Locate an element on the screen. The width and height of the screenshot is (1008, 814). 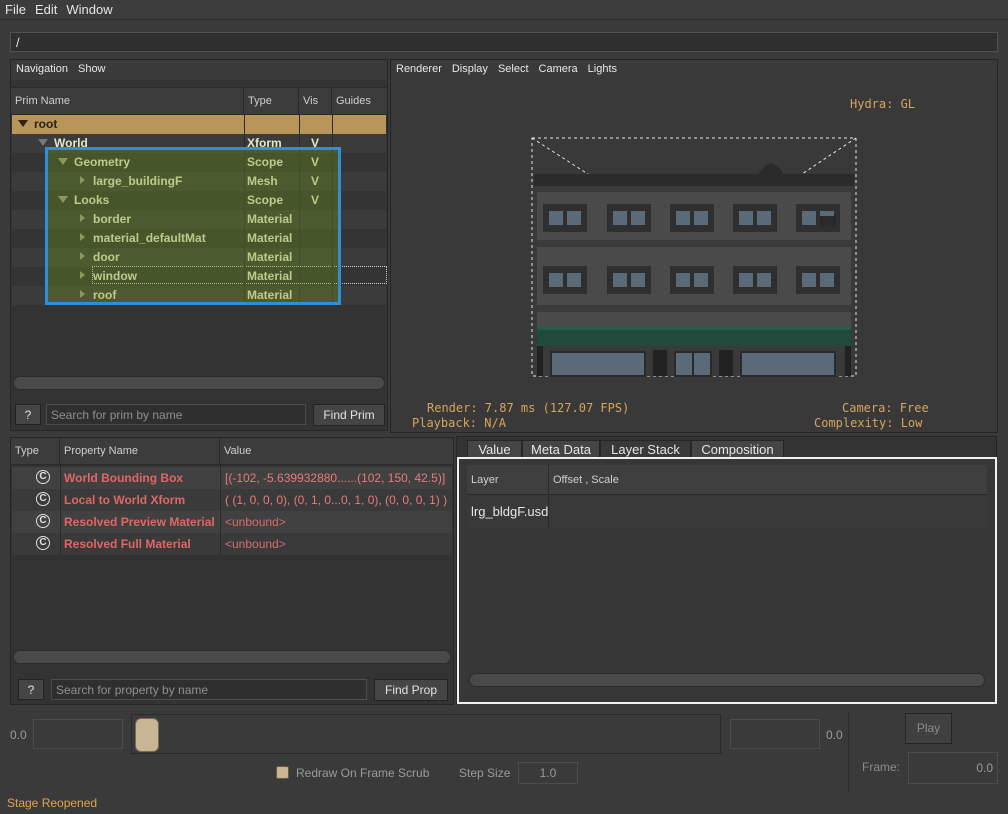
prim-tree-header: Prim Name Type Vis Guides is located at coordinates (199, 101).